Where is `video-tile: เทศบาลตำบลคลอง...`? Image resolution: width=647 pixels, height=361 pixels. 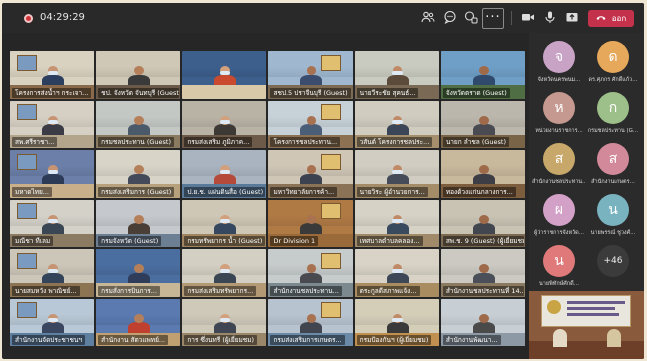 video-tile: เทศบาลตำบลคลอง... is located at coordinates (396, 223).